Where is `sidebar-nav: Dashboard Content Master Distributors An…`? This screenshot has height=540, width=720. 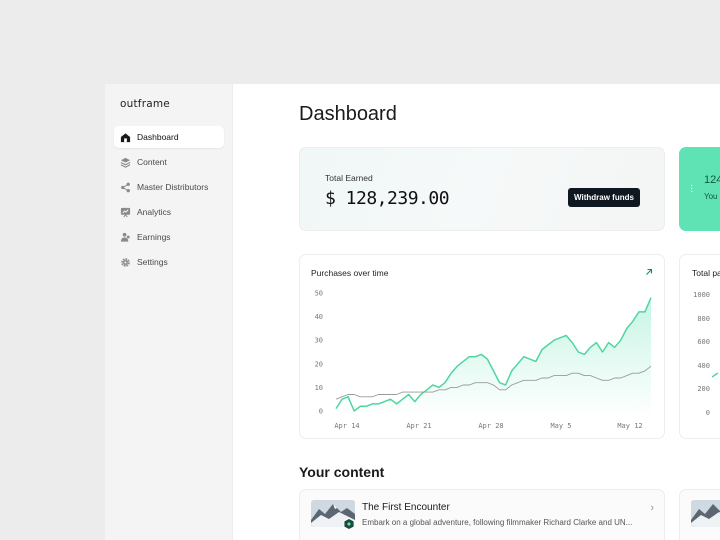
sidebar-nav: Dashboard Content Master Distributors An… is located at coordinates (169, 201).